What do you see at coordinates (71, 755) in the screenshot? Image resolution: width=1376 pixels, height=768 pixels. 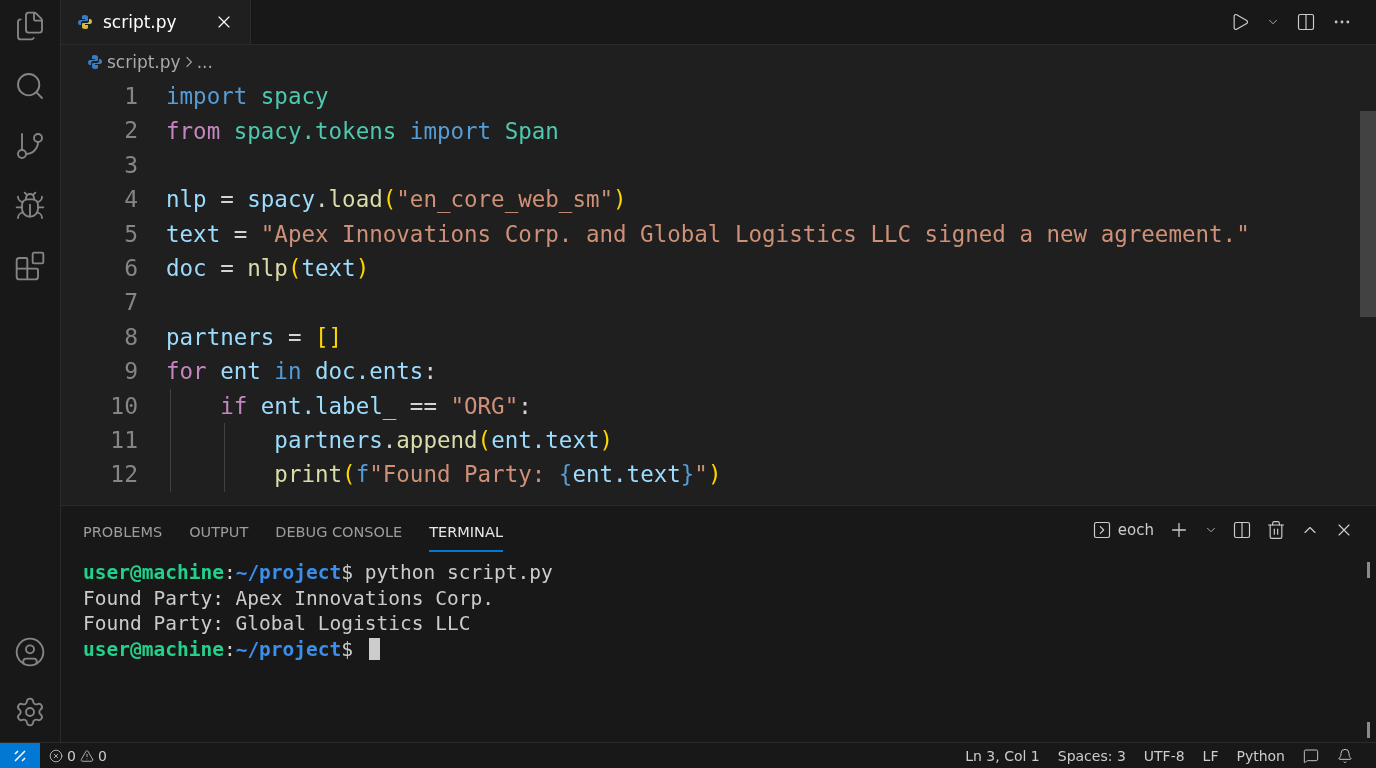 I see `error-count: 0` at bounding box center [71, 755].